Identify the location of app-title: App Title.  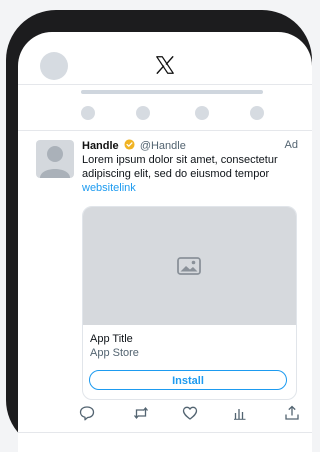
(111, 339).